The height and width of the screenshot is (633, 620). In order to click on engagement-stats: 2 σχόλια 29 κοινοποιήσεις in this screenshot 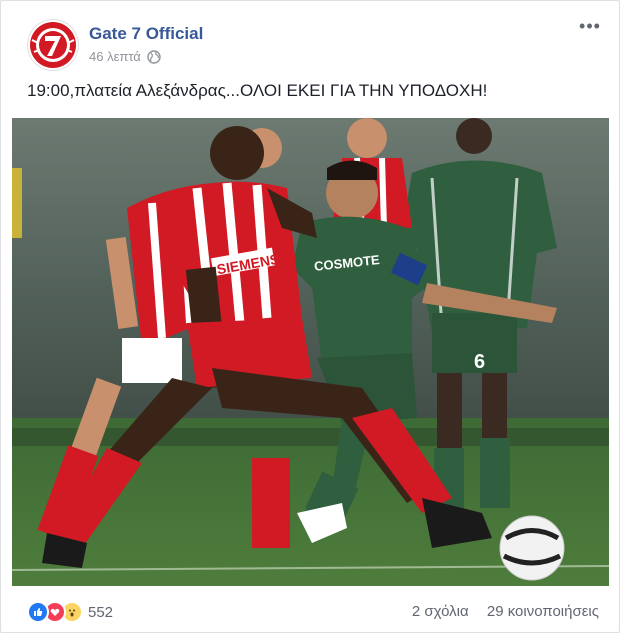, I will do `click(498, 611)`.